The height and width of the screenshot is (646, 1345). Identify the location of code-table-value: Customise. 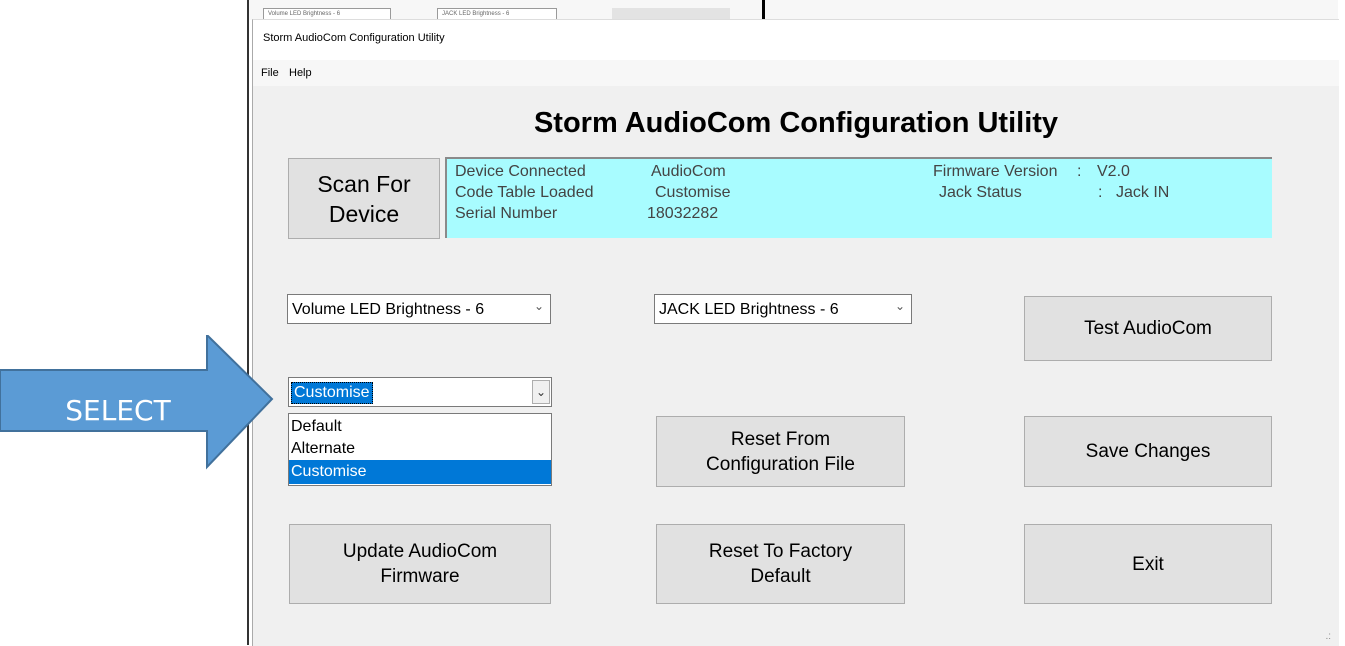
(693, 192).